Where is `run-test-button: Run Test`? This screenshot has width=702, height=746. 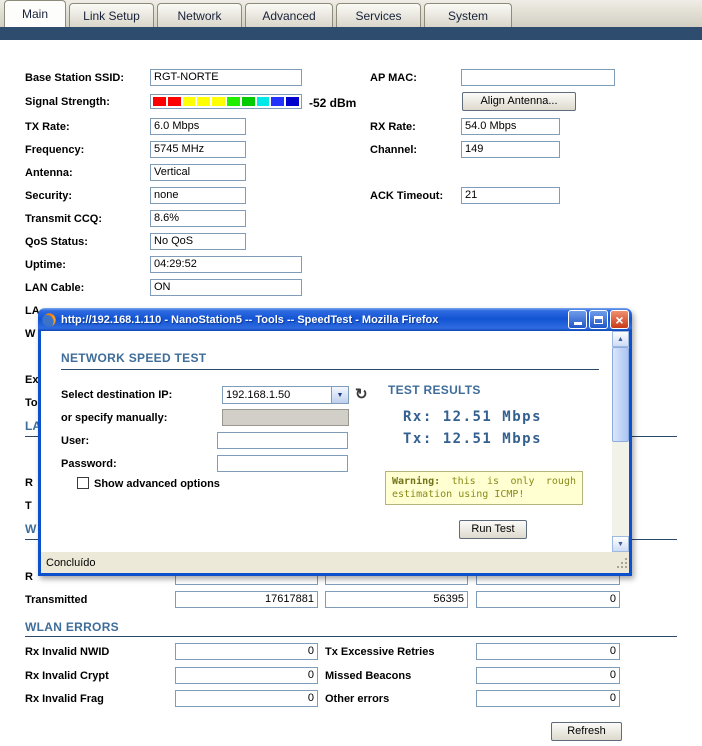
run-test-button: Run Test is located at coordinates (493, 529).